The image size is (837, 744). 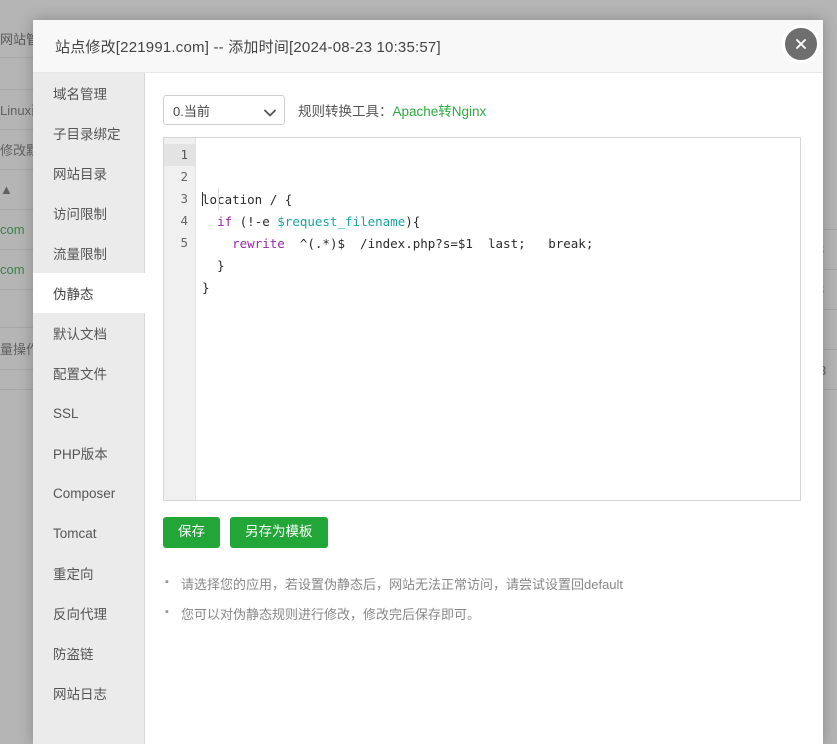 What do you see at coordinates (80, 614) in the screenshot?
I see `sidebar-item-label: 反向代理` at bounding box center [80, 614].